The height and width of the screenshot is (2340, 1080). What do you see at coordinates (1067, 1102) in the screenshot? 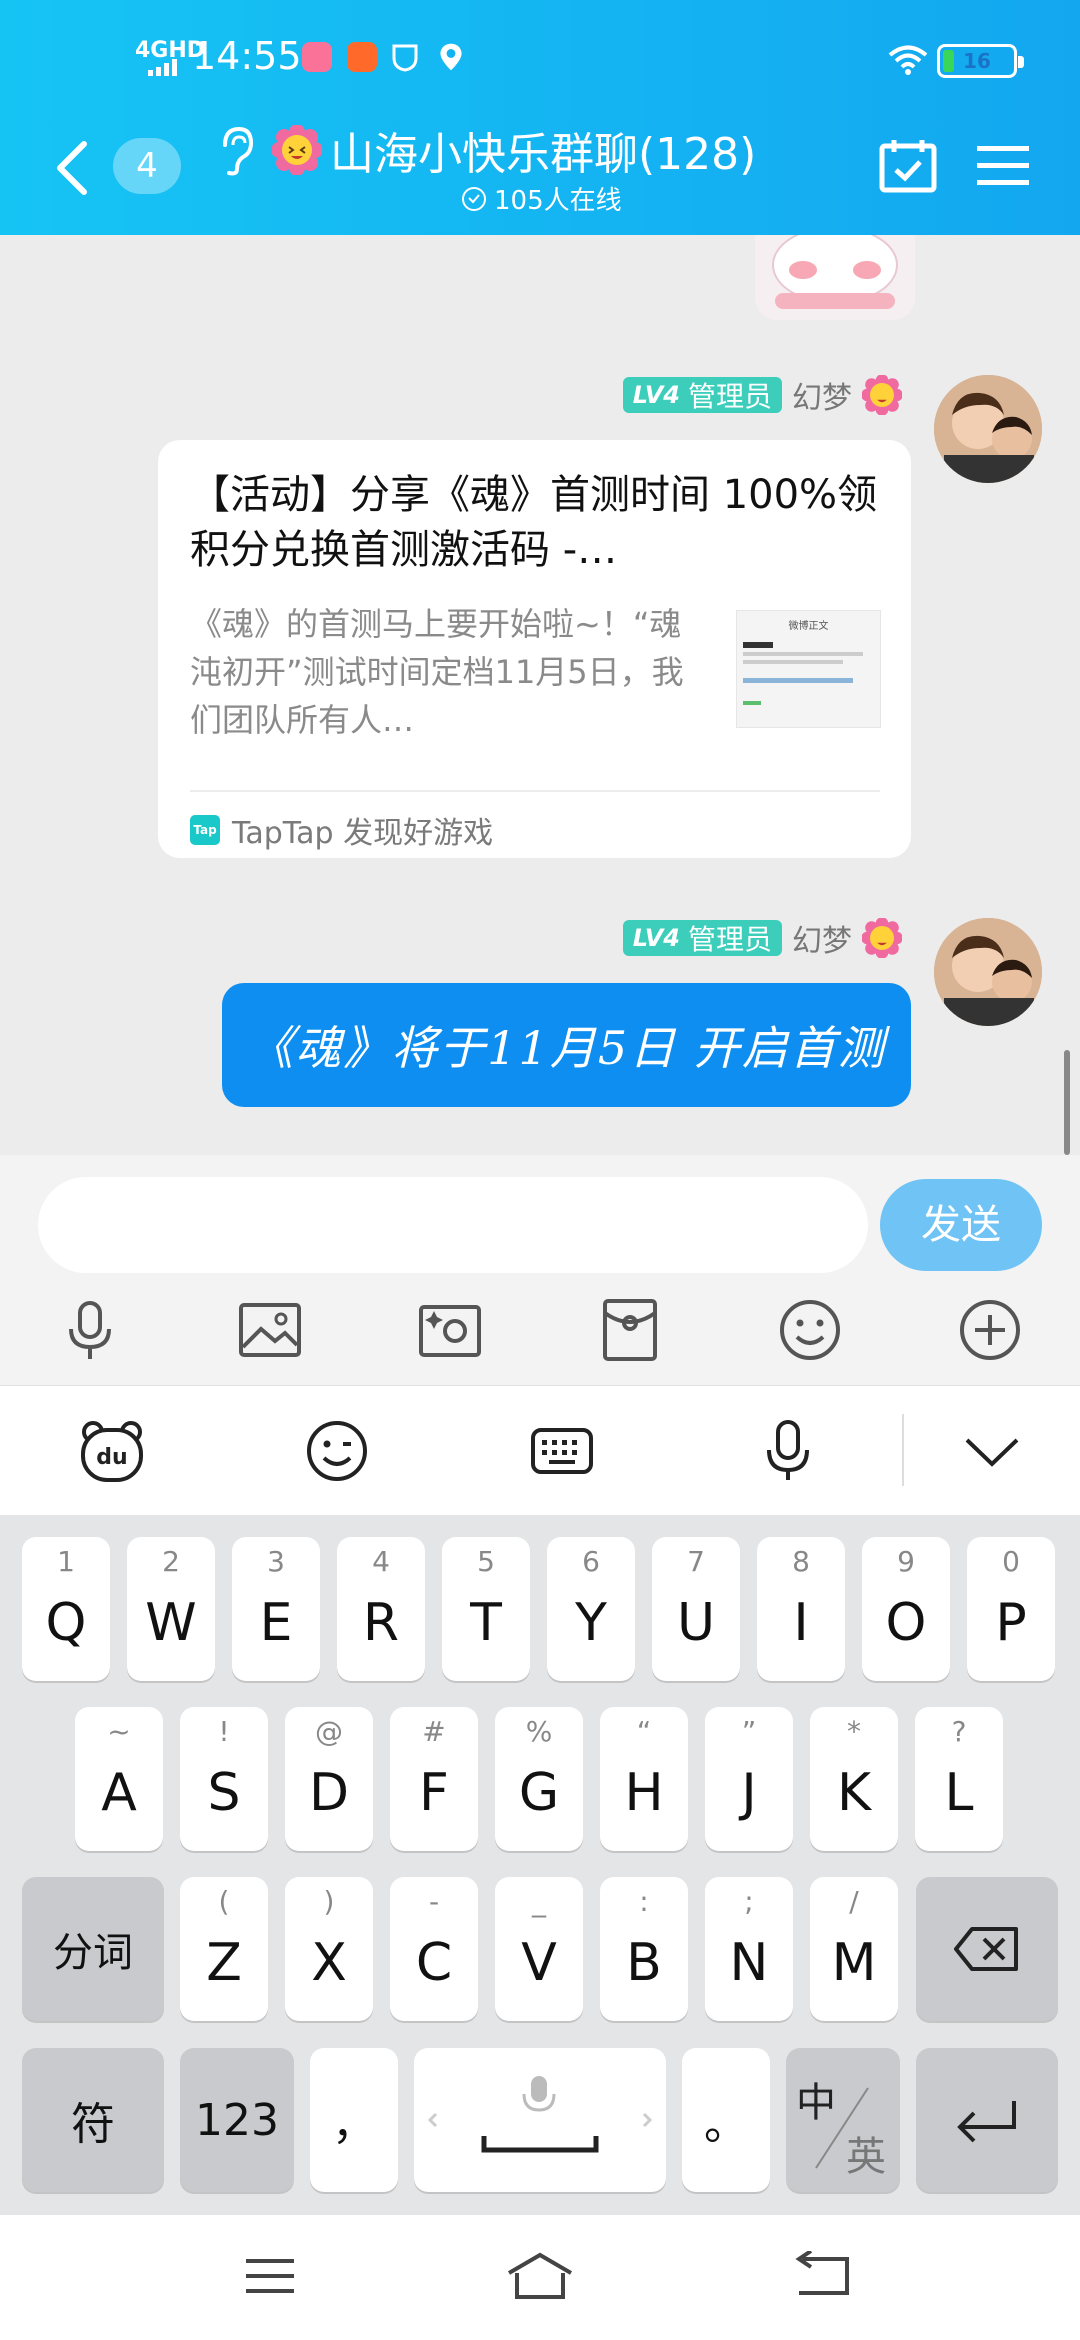
I see `scrollbar` at bounding box center [1067, 1102].